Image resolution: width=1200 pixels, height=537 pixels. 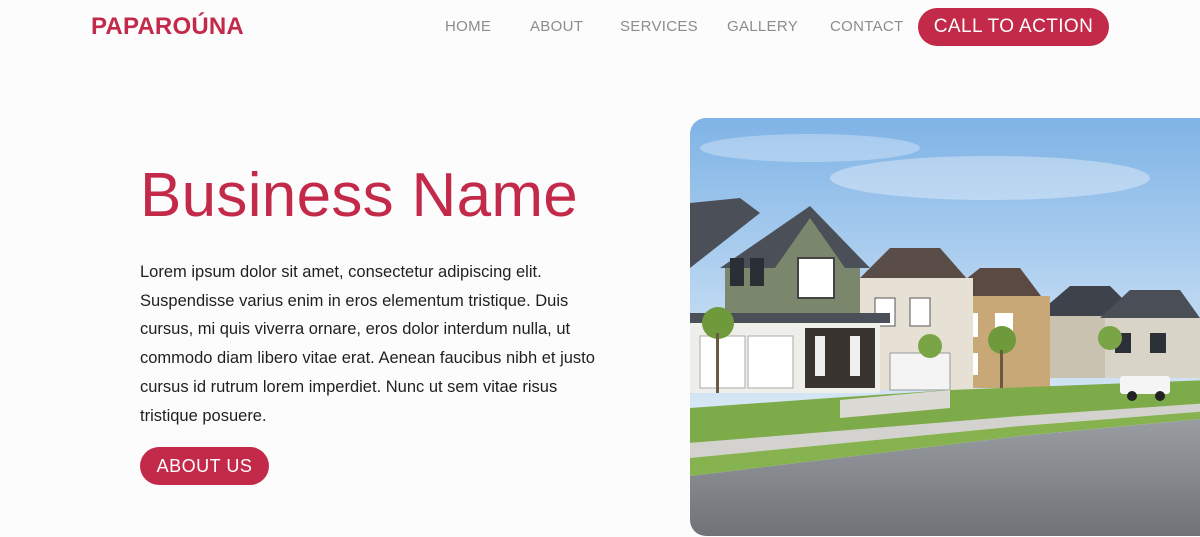 What do you see at coordinates (1013, 27) in the screenshot?
I see `call-to-action-button: CALL TO ACTION` at bounding box center [1013, 27].